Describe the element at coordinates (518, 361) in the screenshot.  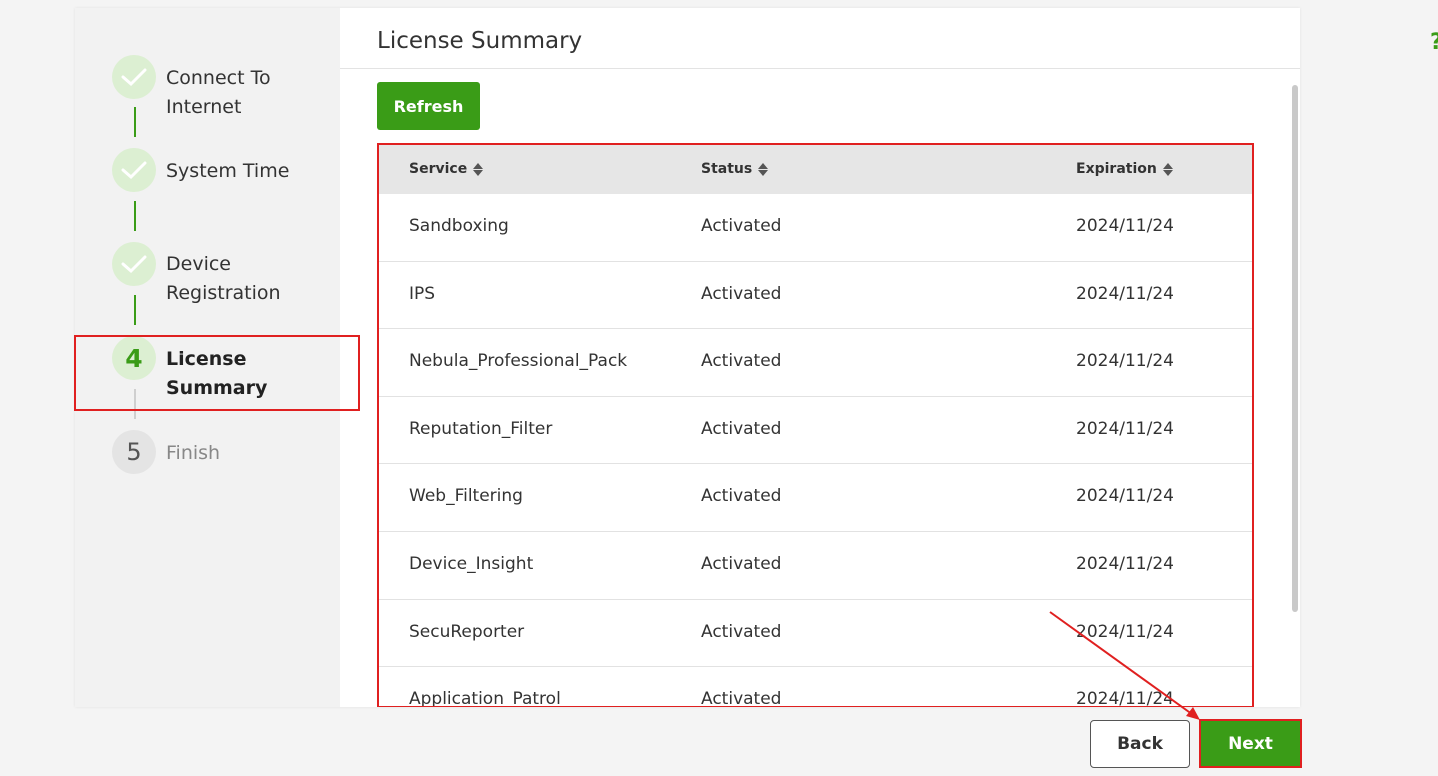
I see `service-cell: Nebula_Professional_Pack` at that location.